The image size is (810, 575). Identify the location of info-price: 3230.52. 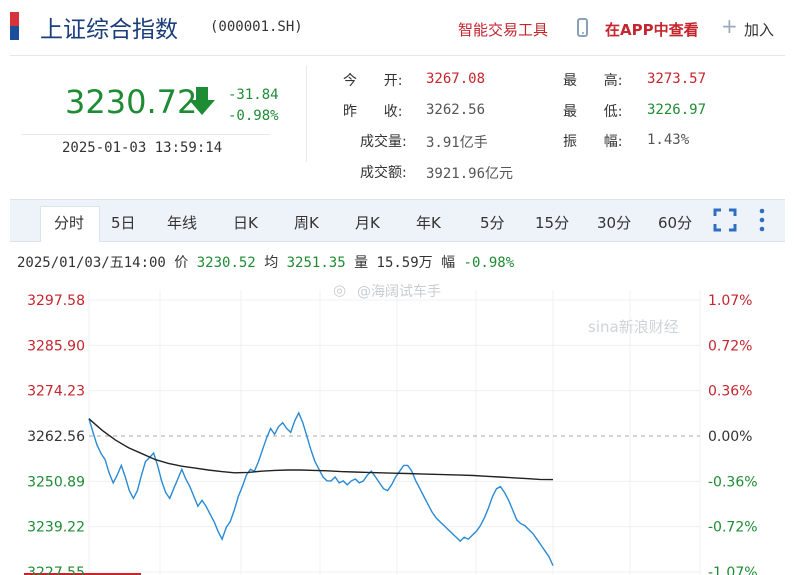
(226, 263).